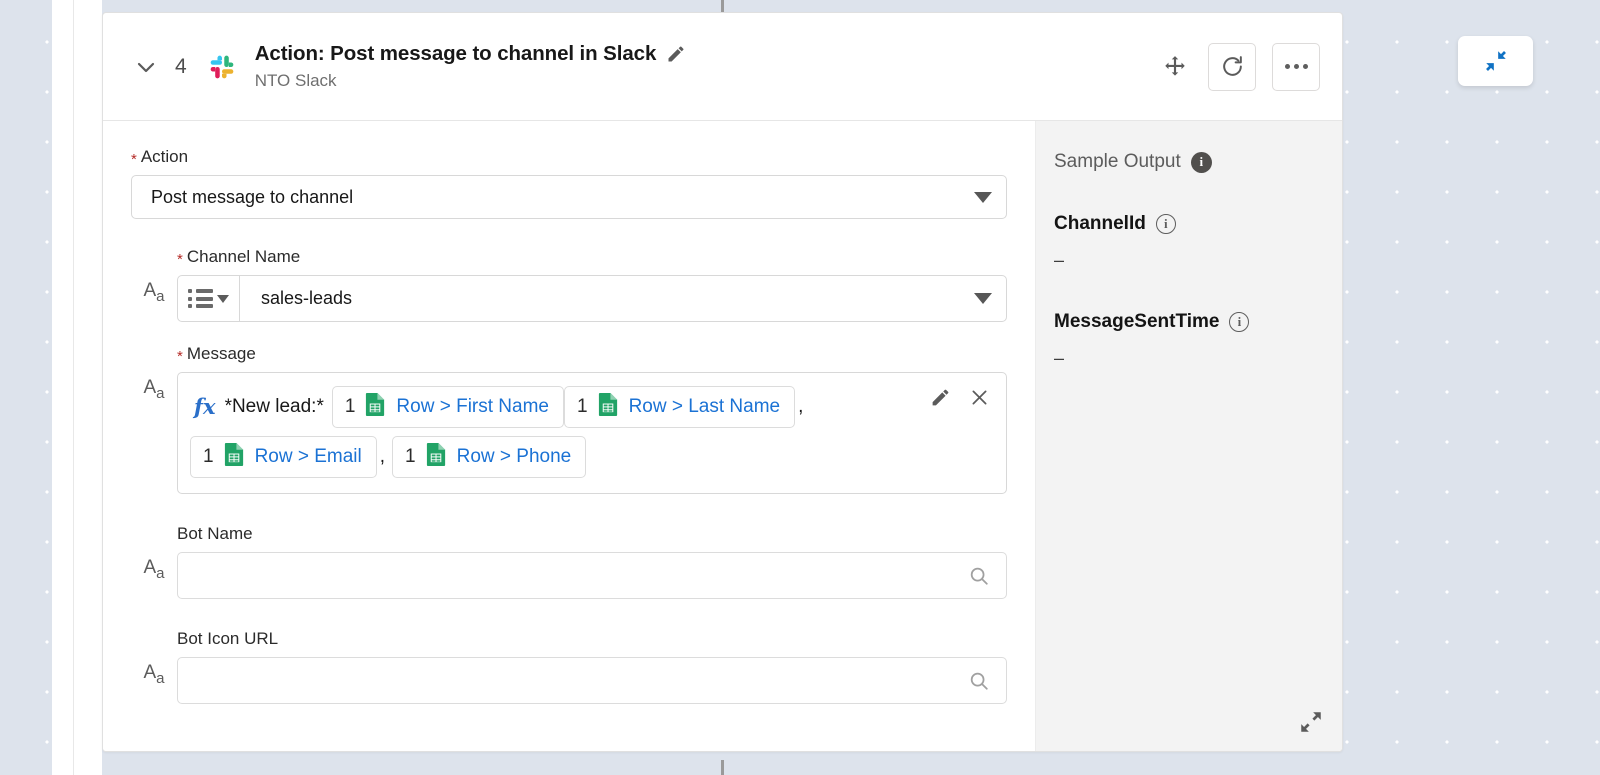 The height and width of the screenshot is (775, 1600). I want to click on message-field-actions, so click(960, 397).